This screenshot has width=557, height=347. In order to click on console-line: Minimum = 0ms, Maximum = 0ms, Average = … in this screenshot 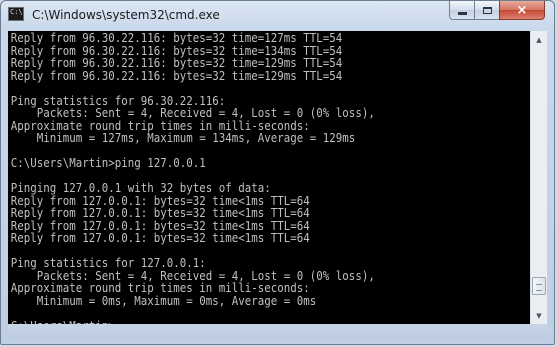, I will do `click(163, 300)`.